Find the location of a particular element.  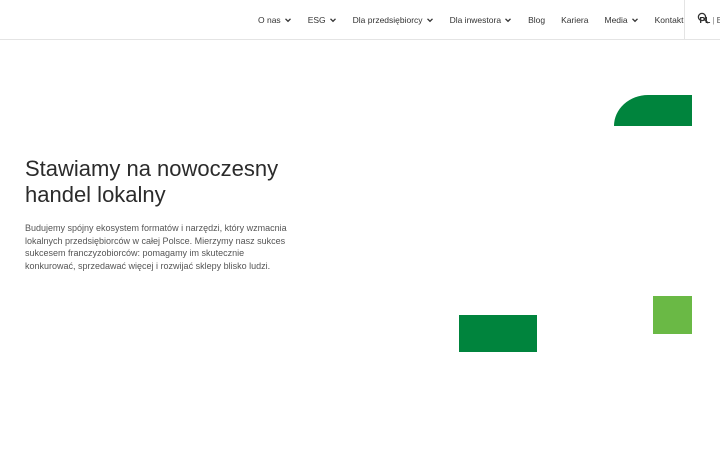

decorative-green-rectangle is located at coordinates (498, 333).